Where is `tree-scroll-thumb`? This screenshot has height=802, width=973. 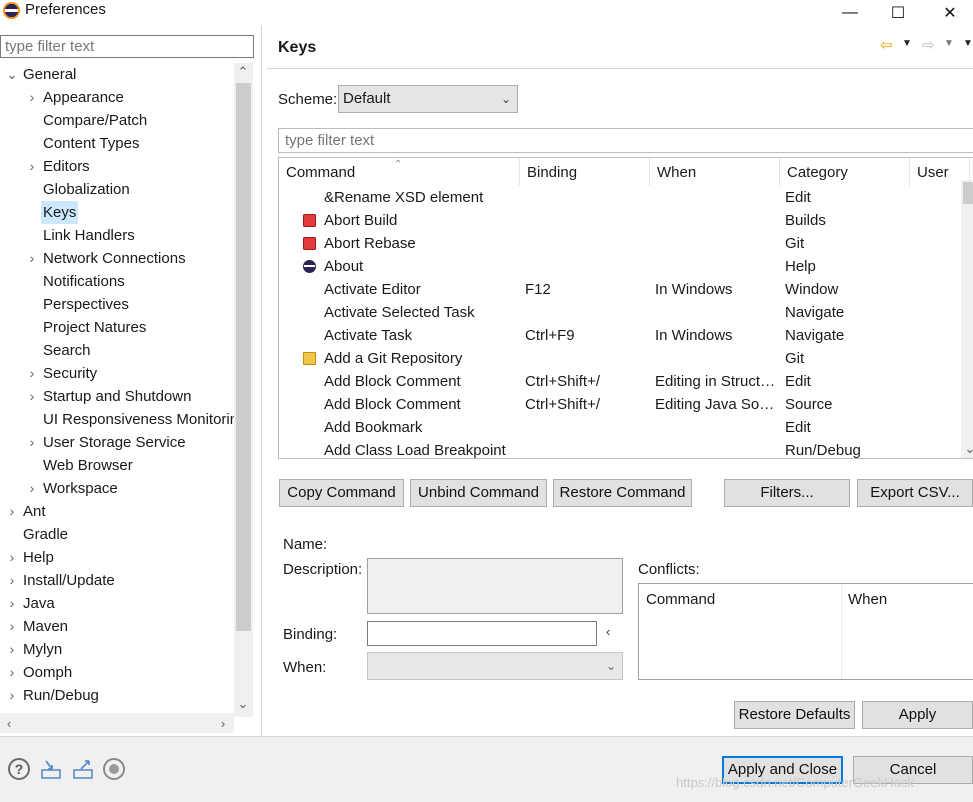
tree-scroll-thumb is located at coordinates (243, 357).